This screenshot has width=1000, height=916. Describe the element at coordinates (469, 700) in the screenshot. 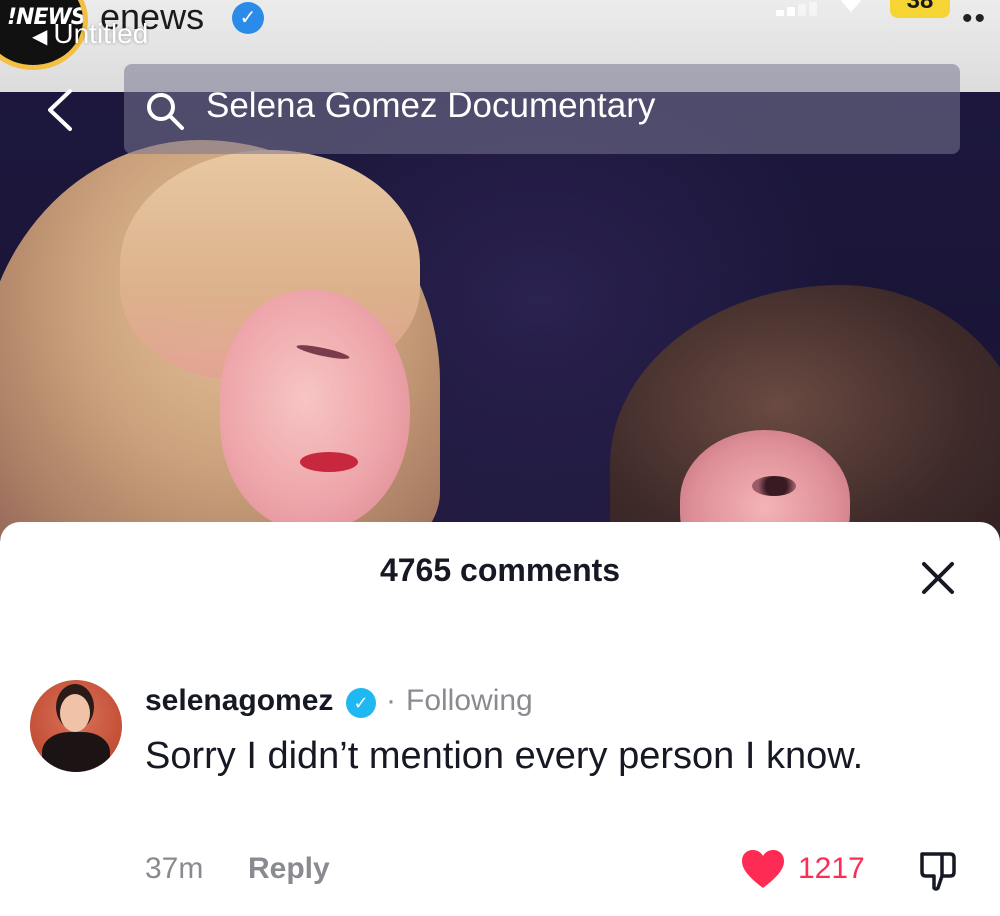

I see `following-label: Following` at that location.